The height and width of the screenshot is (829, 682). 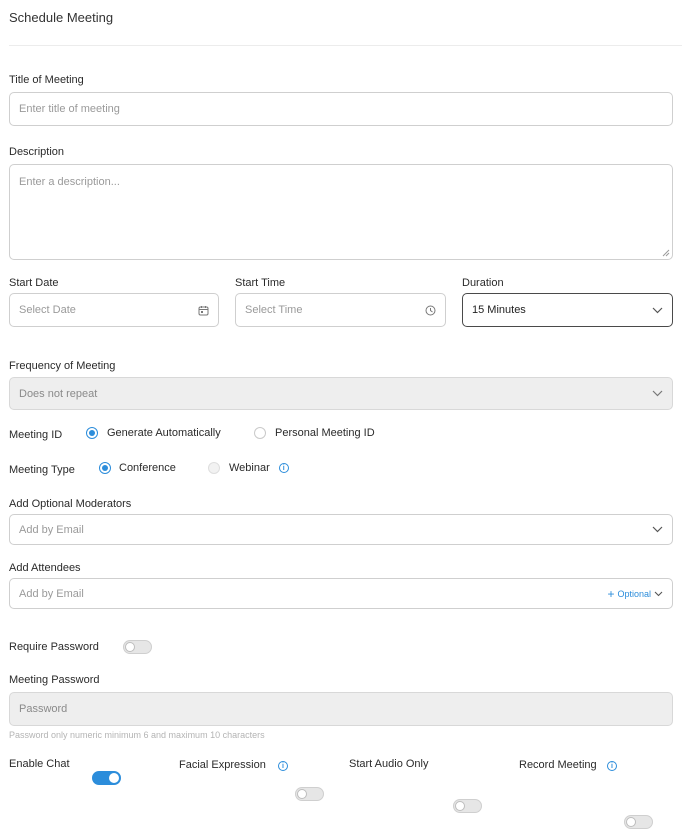 I want to click on moderators-input: Add by Email, so click(x=341, y=529).